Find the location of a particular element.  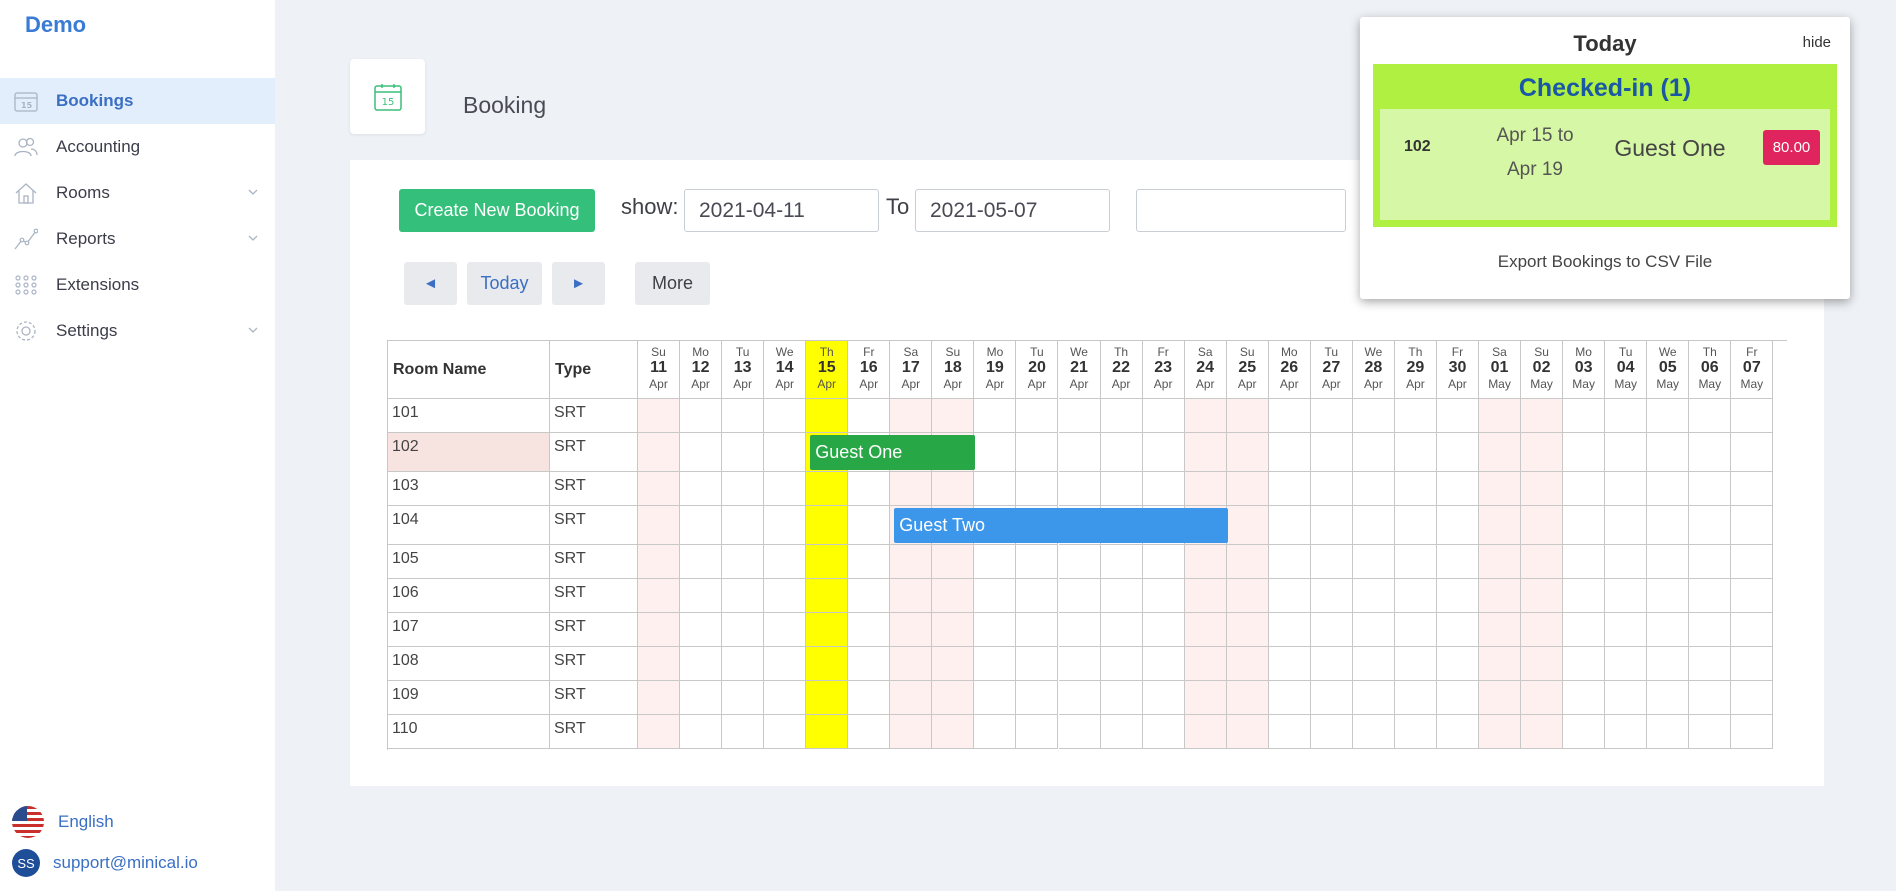

sidebar-item-extensions: Extensions is located at coordinates (137, 285).